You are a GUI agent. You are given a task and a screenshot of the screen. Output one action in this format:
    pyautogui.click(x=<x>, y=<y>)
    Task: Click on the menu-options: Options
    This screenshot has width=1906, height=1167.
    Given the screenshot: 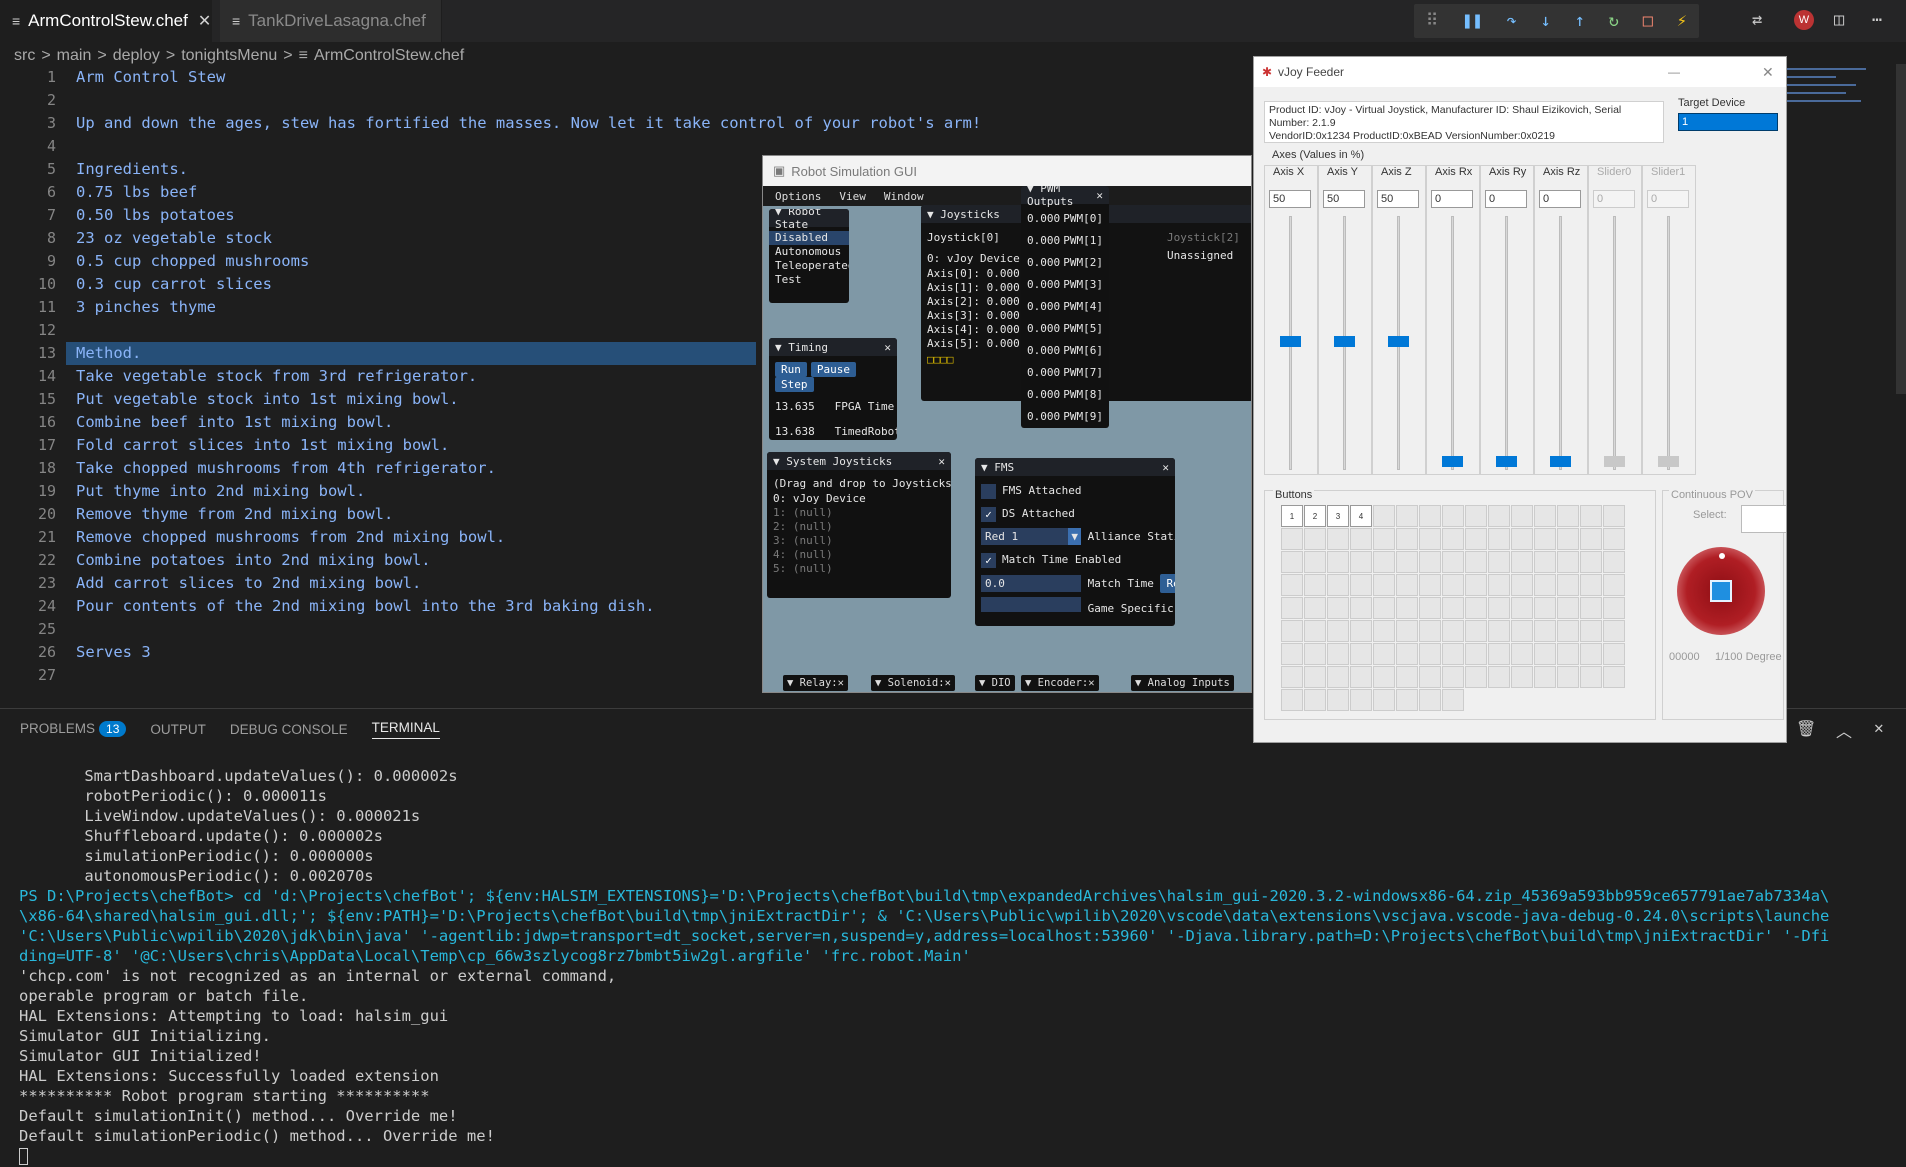 What is the action you would take?
    pyautogui.click(x=798, y=196)
    